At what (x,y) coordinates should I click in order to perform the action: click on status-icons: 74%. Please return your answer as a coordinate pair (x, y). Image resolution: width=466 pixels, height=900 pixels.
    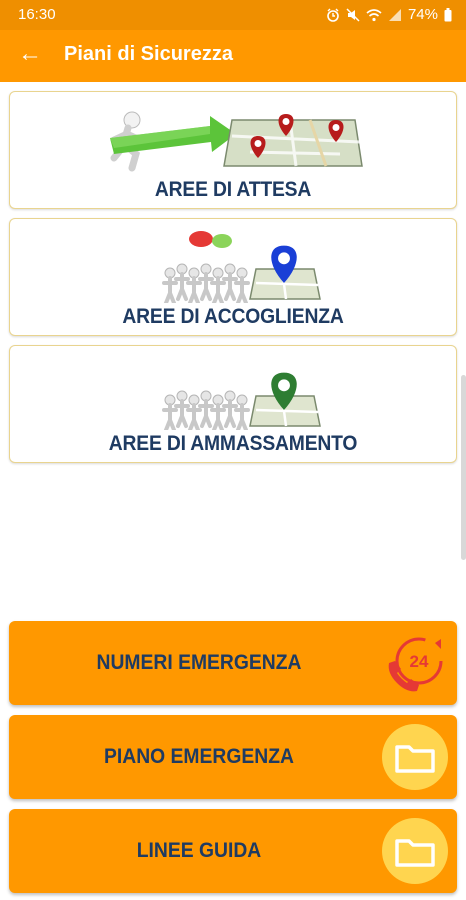
    Looking at the image, I should click on (389, 14).